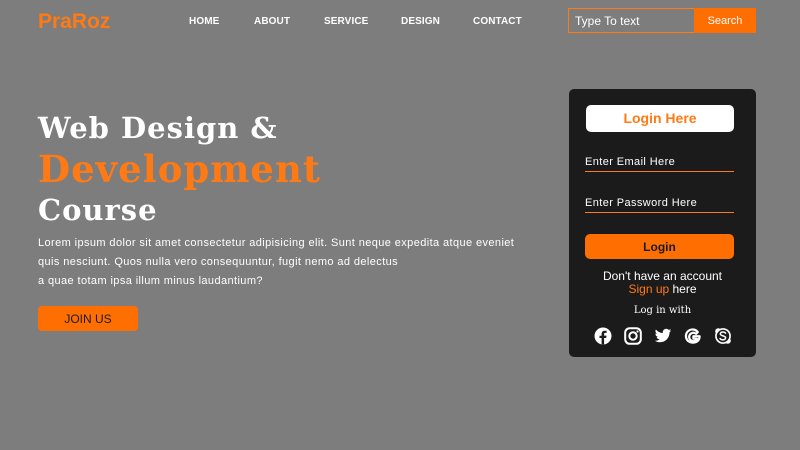 This screenshot has width=800, height=450. I want to click on hero-title: Web Design & Development Course, so click(179, 169).